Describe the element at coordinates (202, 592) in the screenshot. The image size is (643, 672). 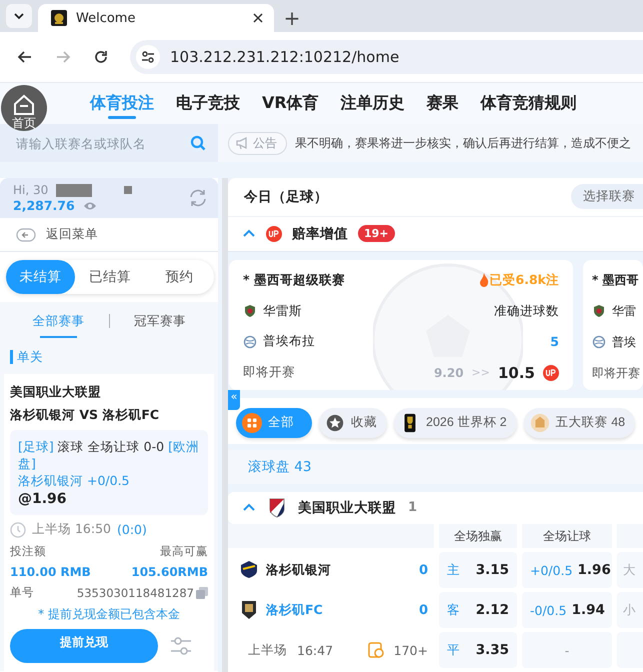
I see `copy-icon` at that location.